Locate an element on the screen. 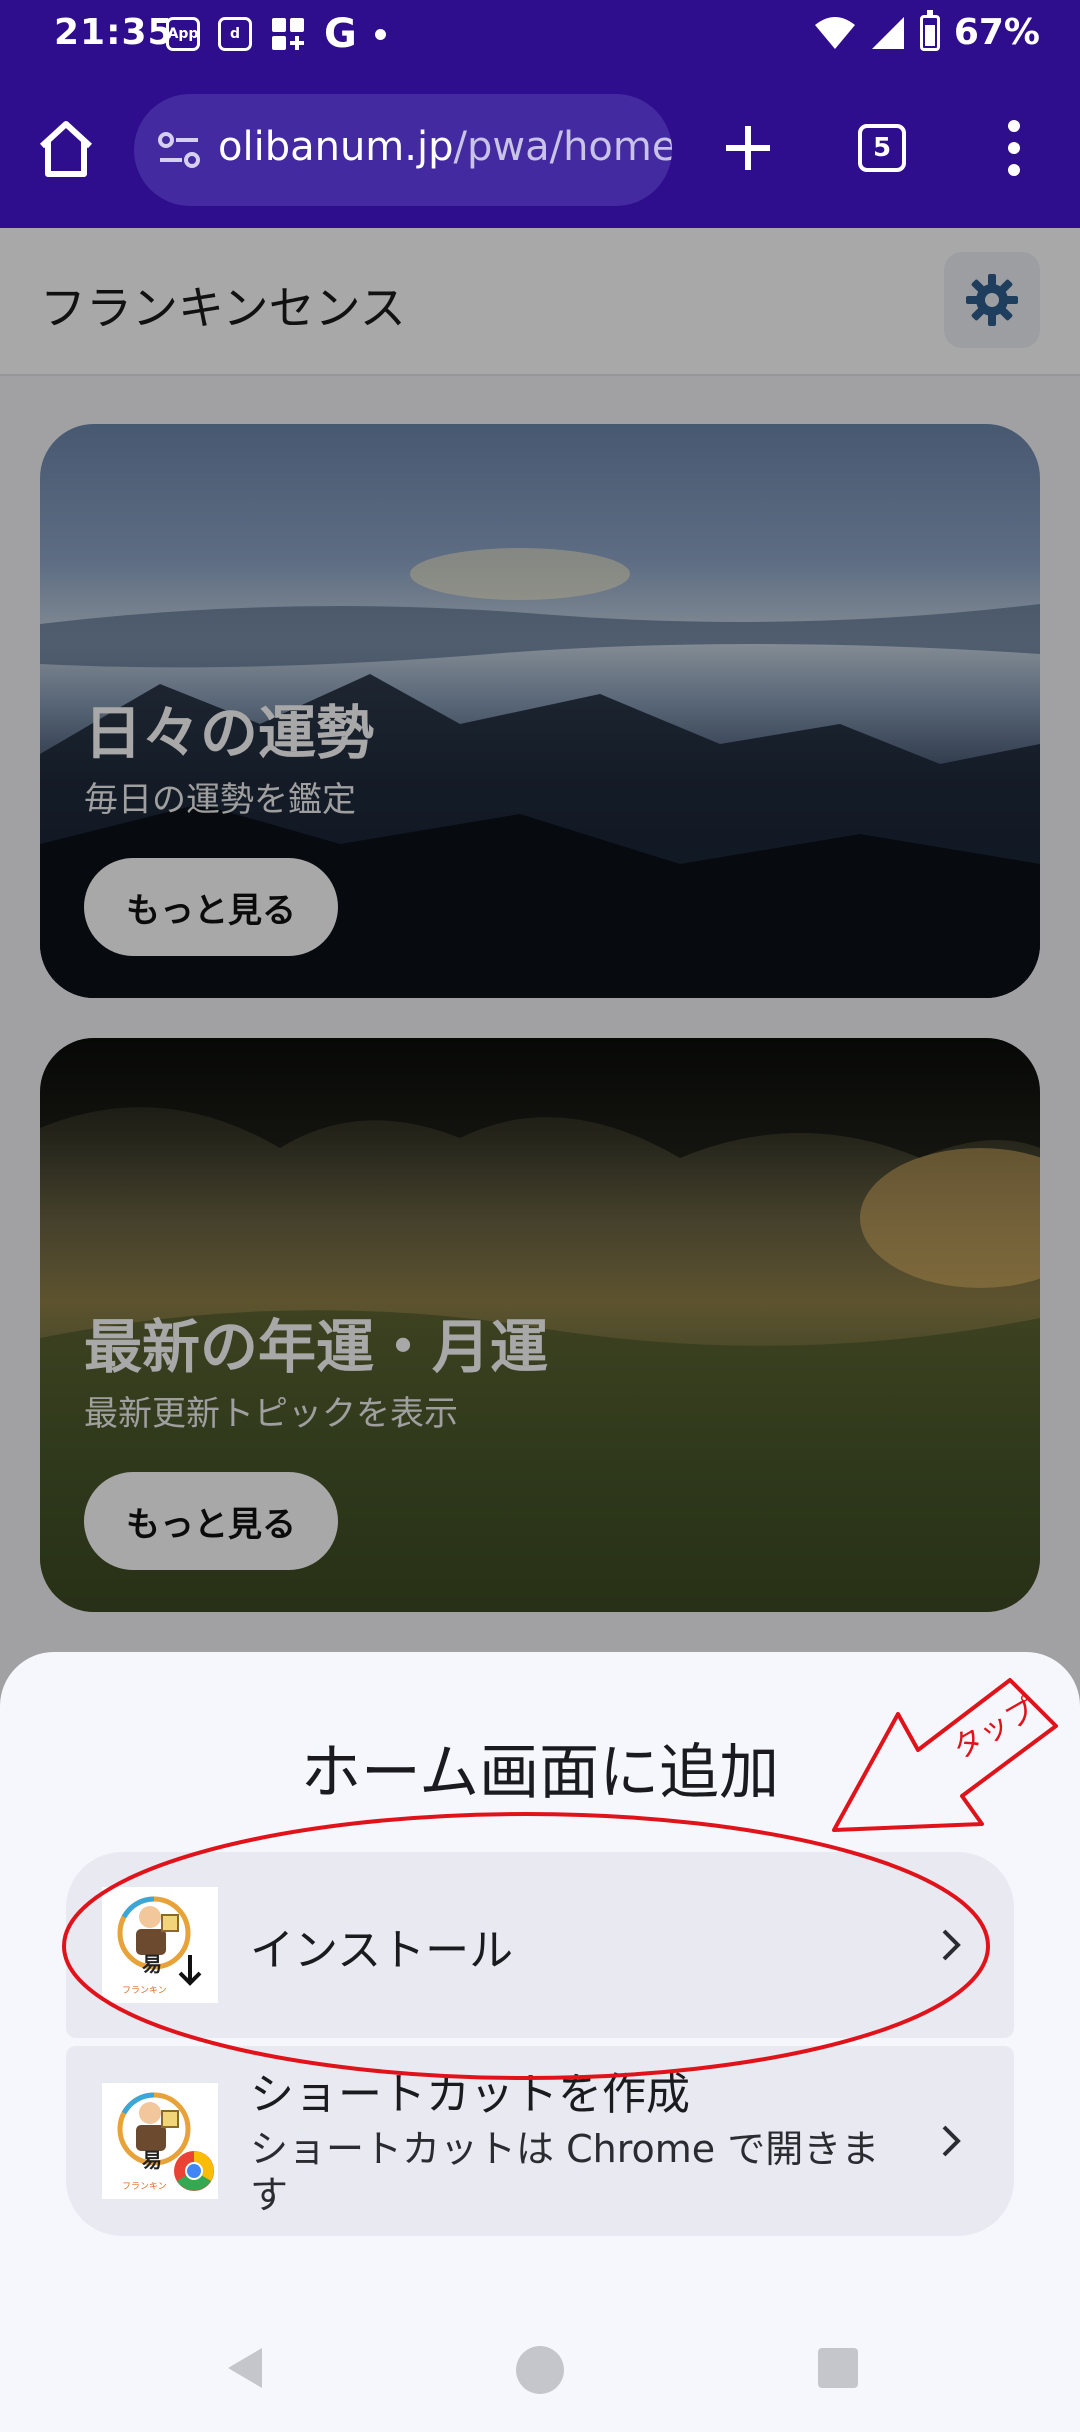 This screenshot has height=2432, width=1080. sheet-title: ホーム画面に追加 is located at coordinates (540, 1773).